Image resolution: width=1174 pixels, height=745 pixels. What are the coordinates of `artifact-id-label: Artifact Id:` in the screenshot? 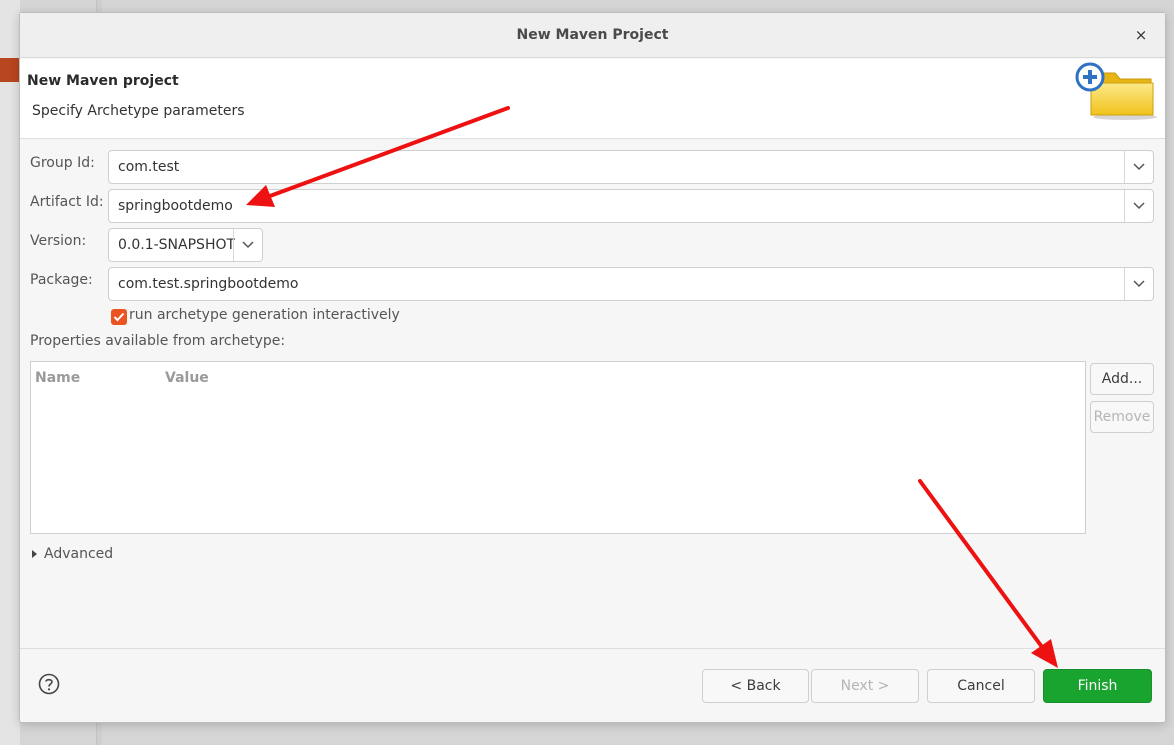 It's located at (67, 202).